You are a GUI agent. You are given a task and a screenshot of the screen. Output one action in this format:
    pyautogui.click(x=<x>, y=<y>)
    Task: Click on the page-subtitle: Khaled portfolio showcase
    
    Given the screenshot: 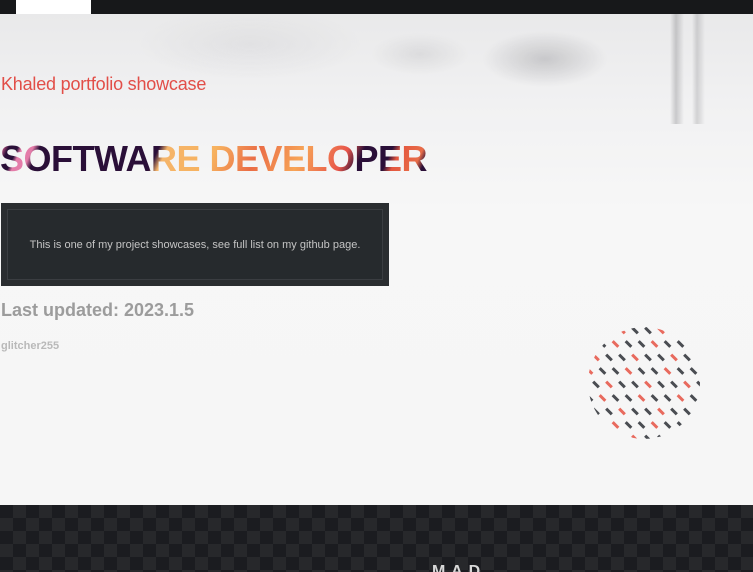 What is the action you would take?
    pyautogui.click(x=104, y=84)
    